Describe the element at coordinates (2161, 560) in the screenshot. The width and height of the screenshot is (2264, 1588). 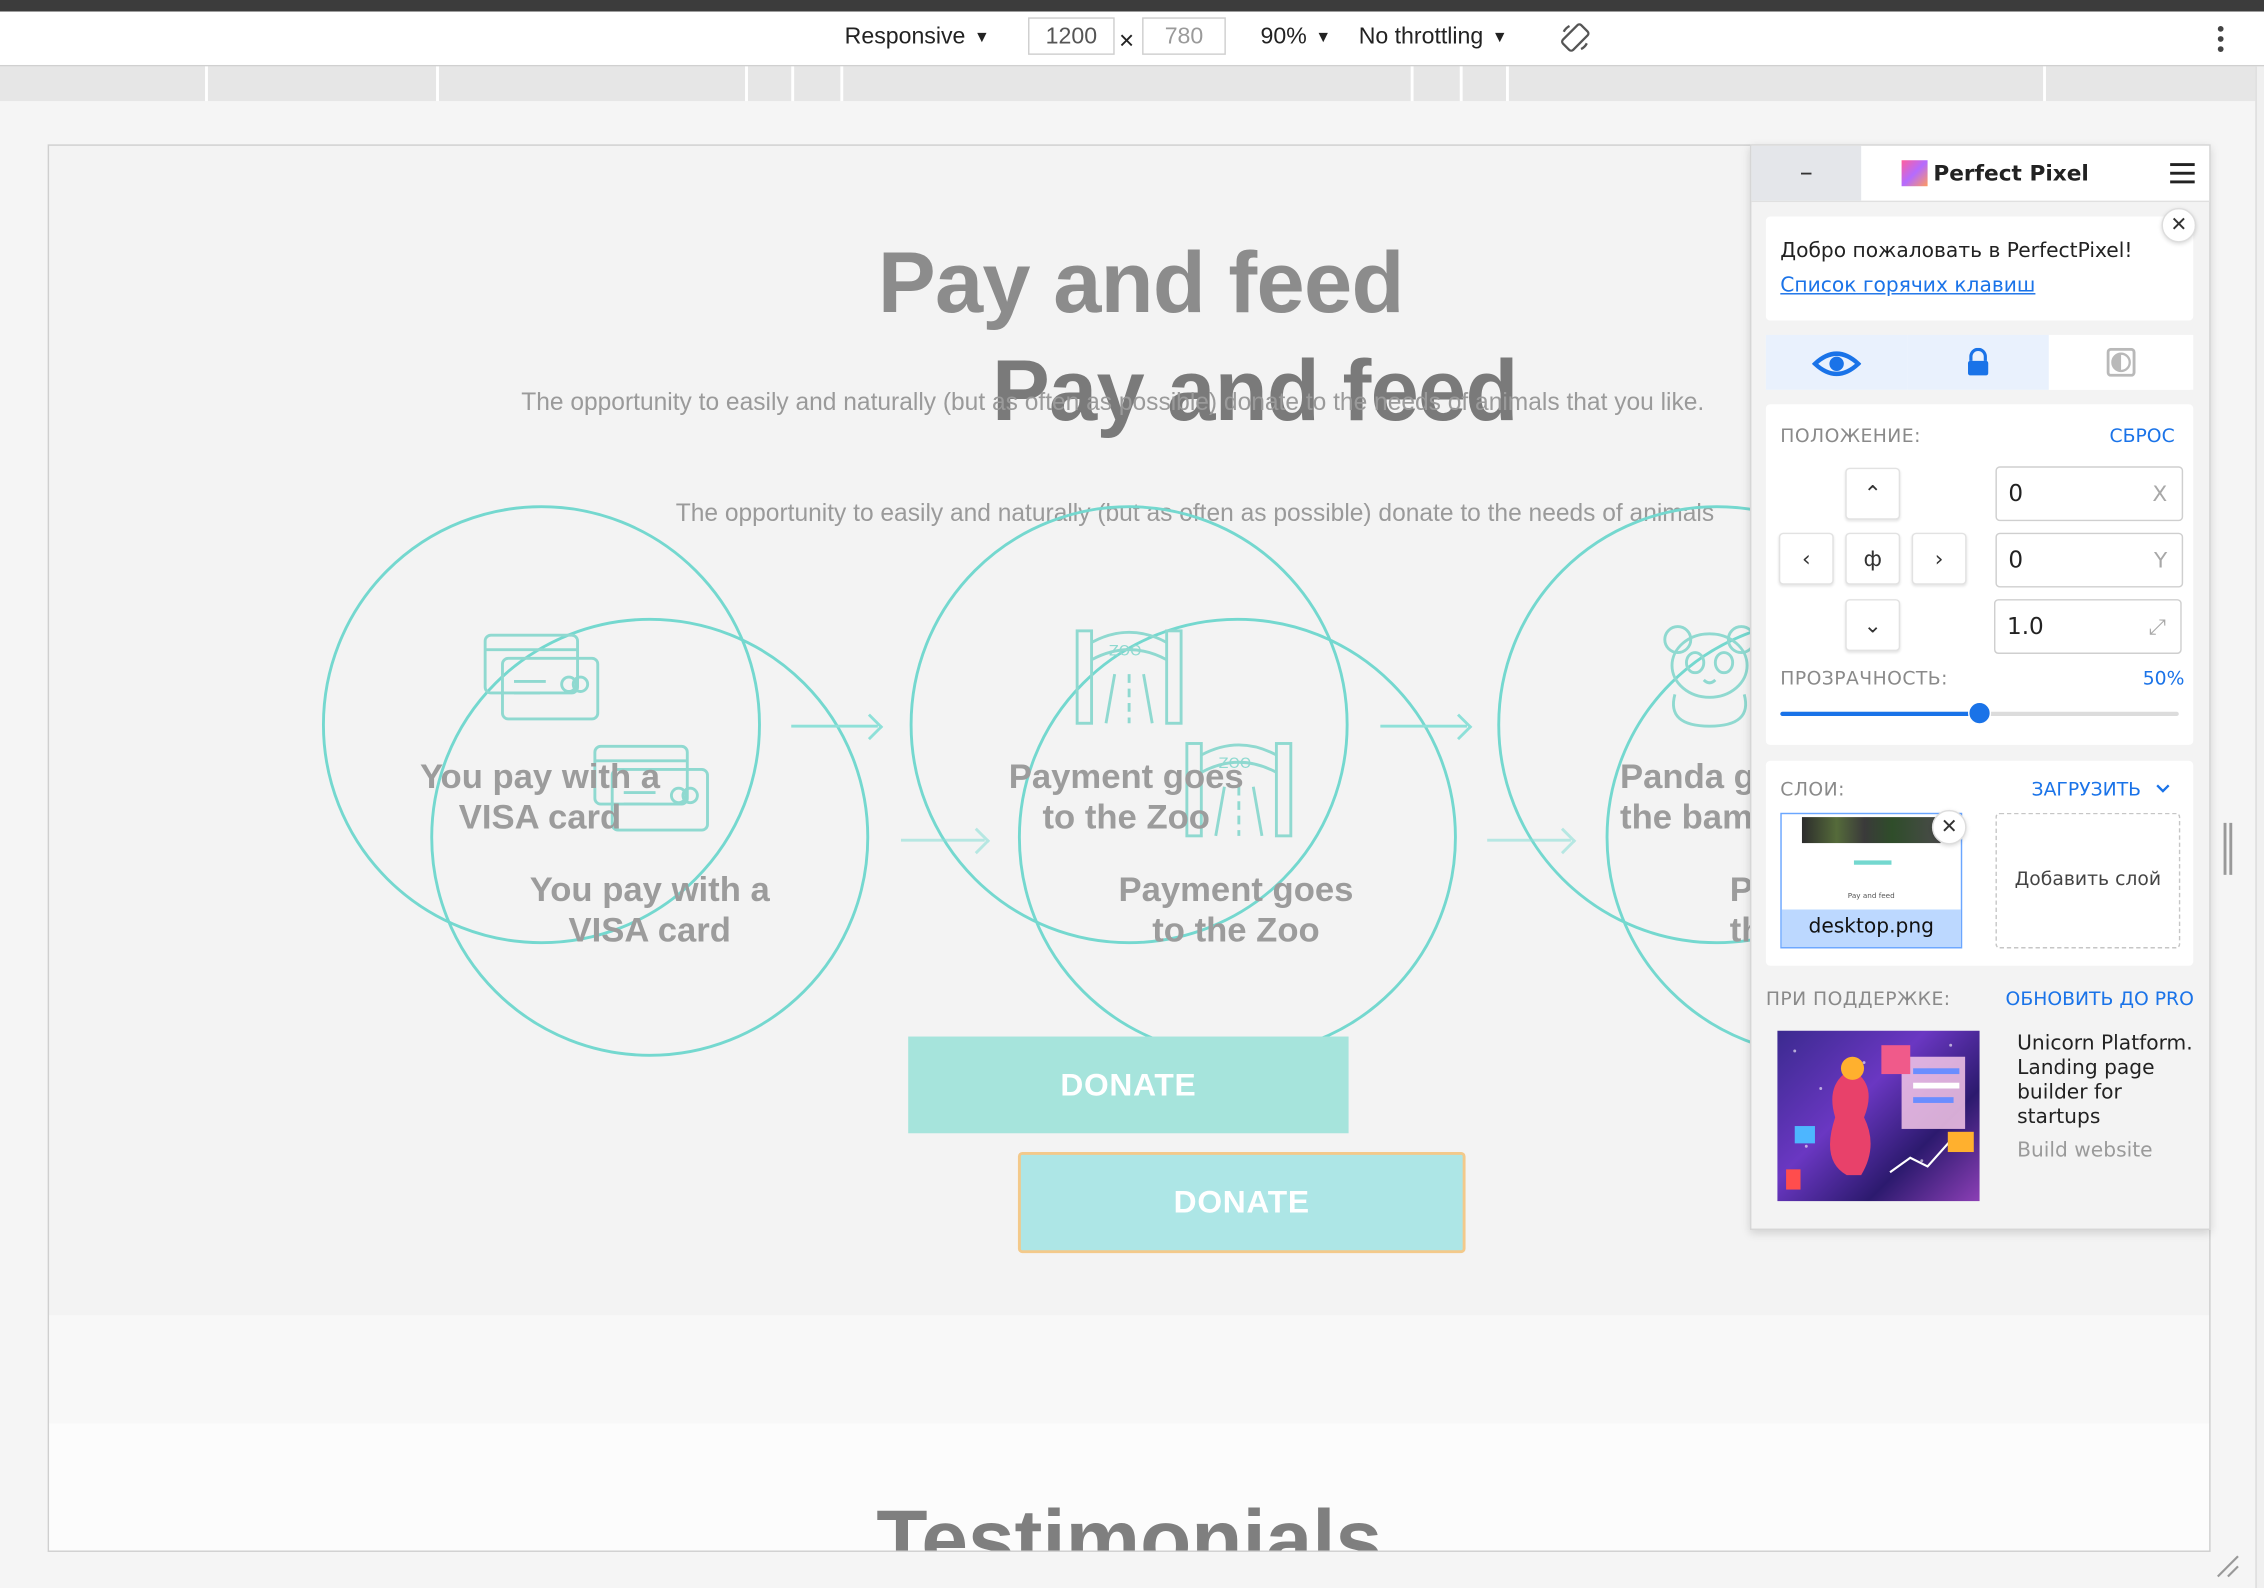
I see `y-axis-label: Y` at that location.